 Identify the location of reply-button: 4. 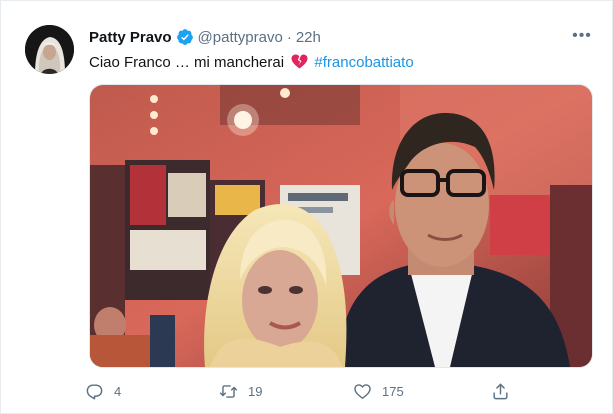
(103, 391).